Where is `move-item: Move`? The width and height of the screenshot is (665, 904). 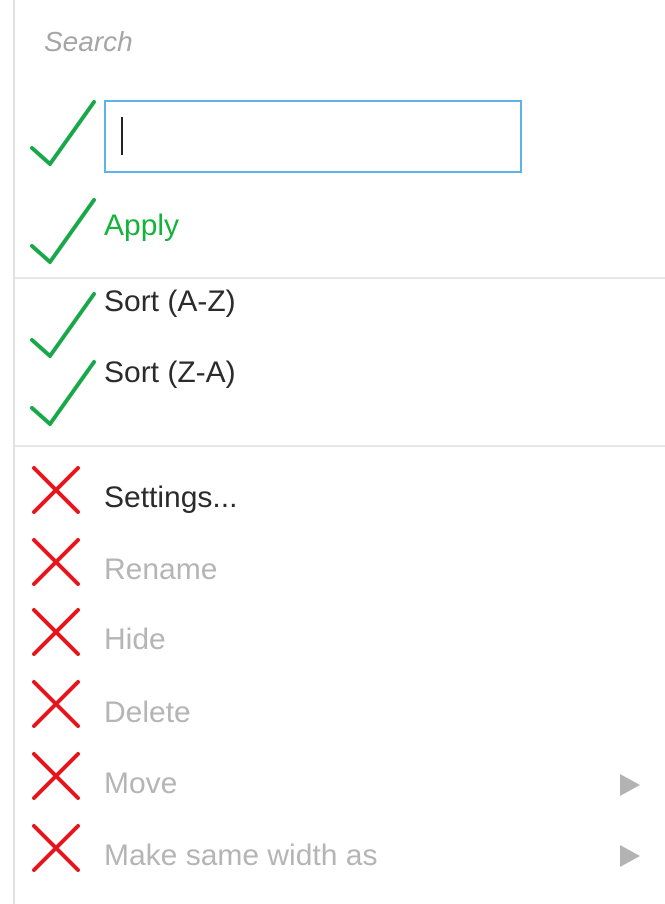
move-item: Move is located at coordinates (140, 784).